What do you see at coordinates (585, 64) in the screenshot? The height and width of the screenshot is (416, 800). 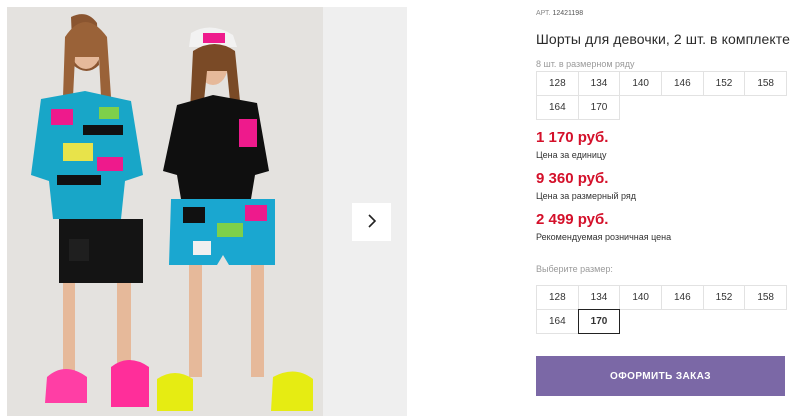 I see `size-row-hint: 8 шт. в размерном ряду` at bounding box center [585, 64].